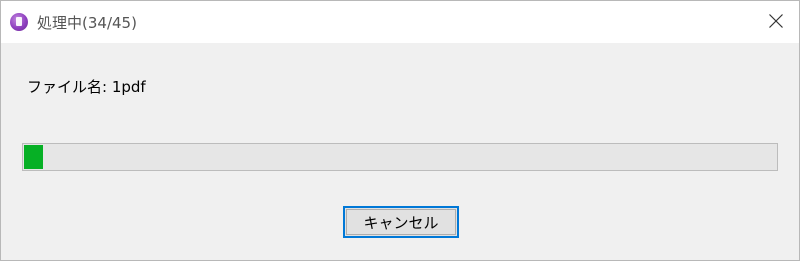  Describe the element at coordinates (87, 23) in the screenshot. I see `window-title: 処理中(34/45)` at that location.